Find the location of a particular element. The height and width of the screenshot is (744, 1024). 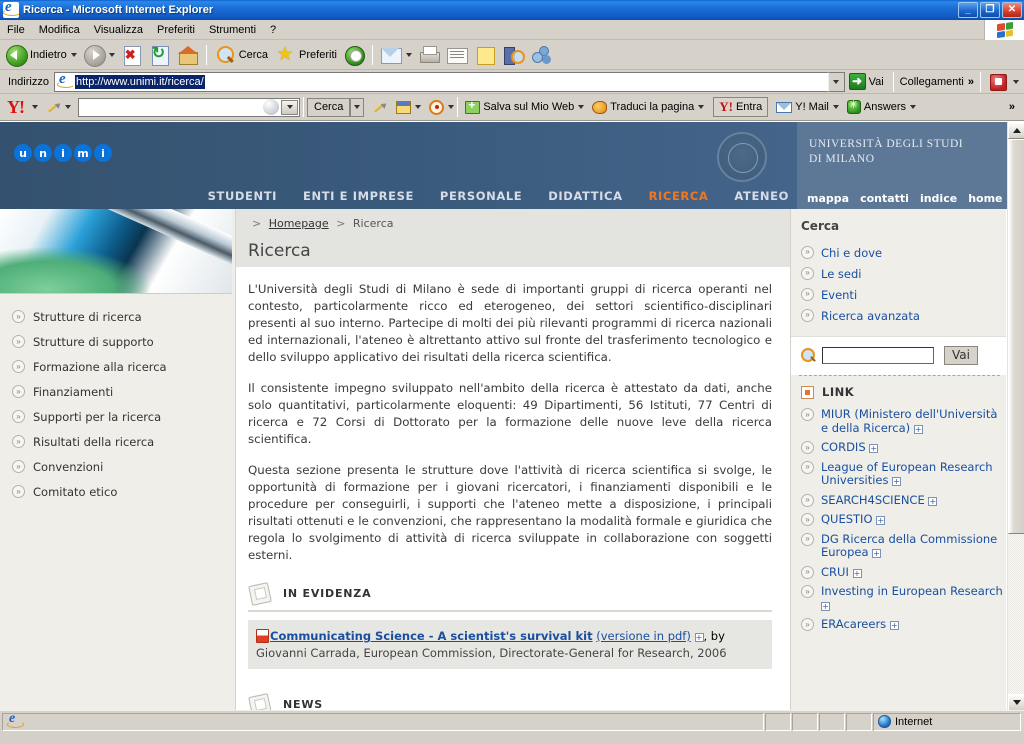

sidebar-item-convenzioni: Convenzioni is located at coordinates (117, 466).